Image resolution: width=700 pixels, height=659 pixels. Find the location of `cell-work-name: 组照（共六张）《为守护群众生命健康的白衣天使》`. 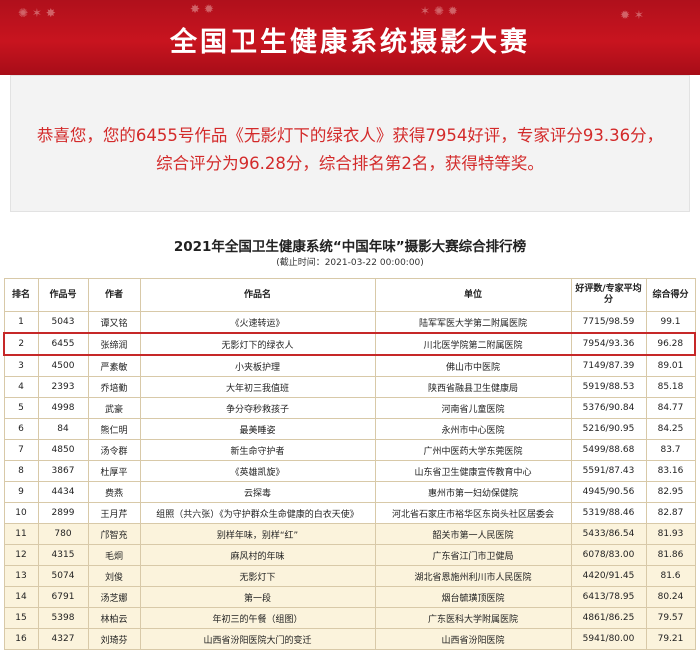

cell-work-name: 组照（共六张）《为守护群众生命健康的白衣天使》 is located at coordinates (257, 513).